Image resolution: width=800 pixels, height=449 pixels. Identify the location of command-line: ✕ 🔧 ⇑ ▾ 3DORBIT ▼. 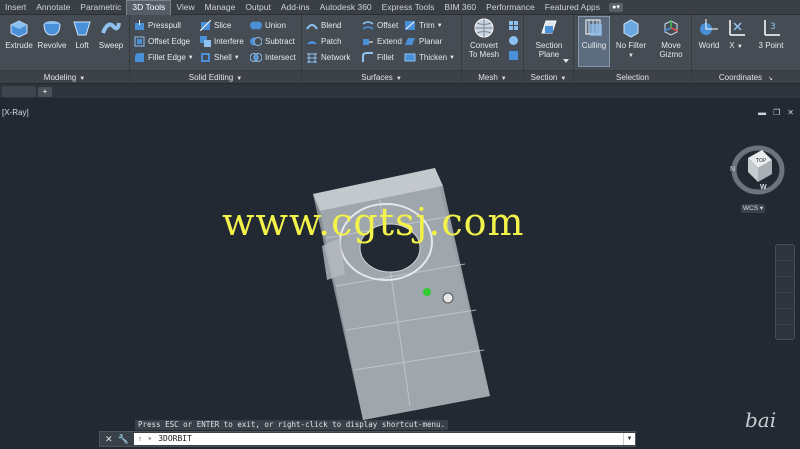
(367, 439).